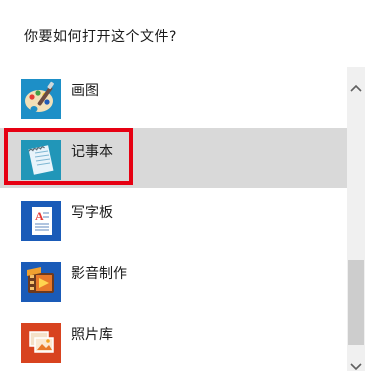 The image size is (365, 371). What do you see at coordinates (356, 302) in the screenshot?
I see `scrollbar-thumb` at bounding box center [356, 302].